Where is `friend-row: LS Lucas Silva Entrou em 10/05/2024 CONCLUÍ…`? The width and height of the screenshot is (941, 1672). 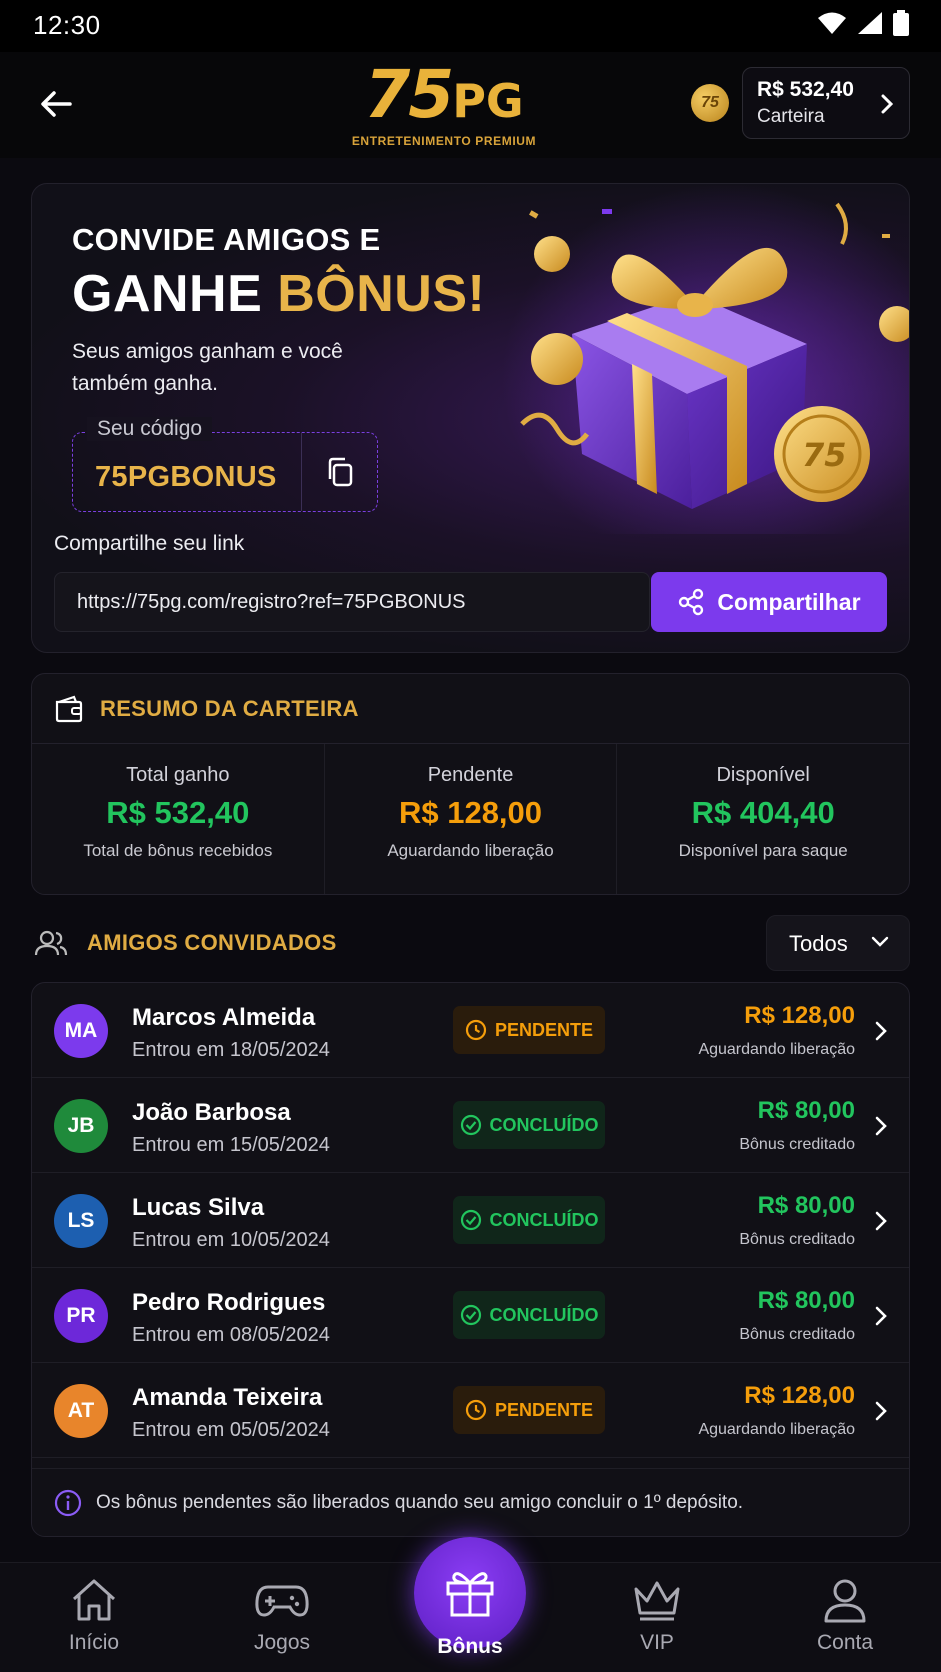
friend-row: LS Lucas Silva Entrou em 10/05/2024 CONCLUÍ… is located at coordinates (470, 1220).